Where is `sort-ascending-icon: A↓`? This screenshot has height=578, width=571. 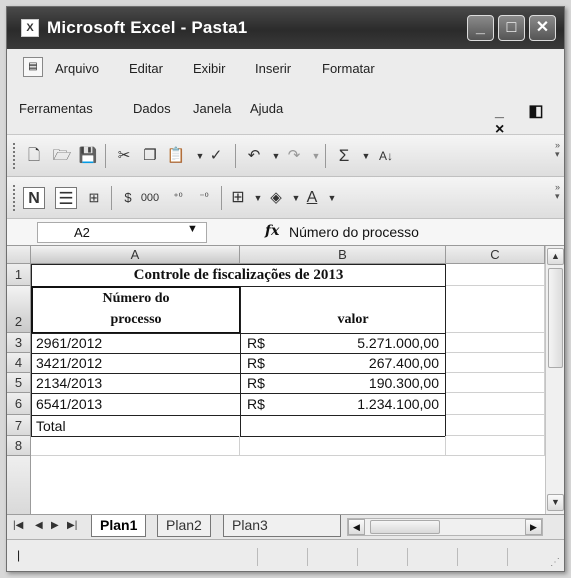 sort-ascending-icon: A↓ is located at coordinates (386, 156).